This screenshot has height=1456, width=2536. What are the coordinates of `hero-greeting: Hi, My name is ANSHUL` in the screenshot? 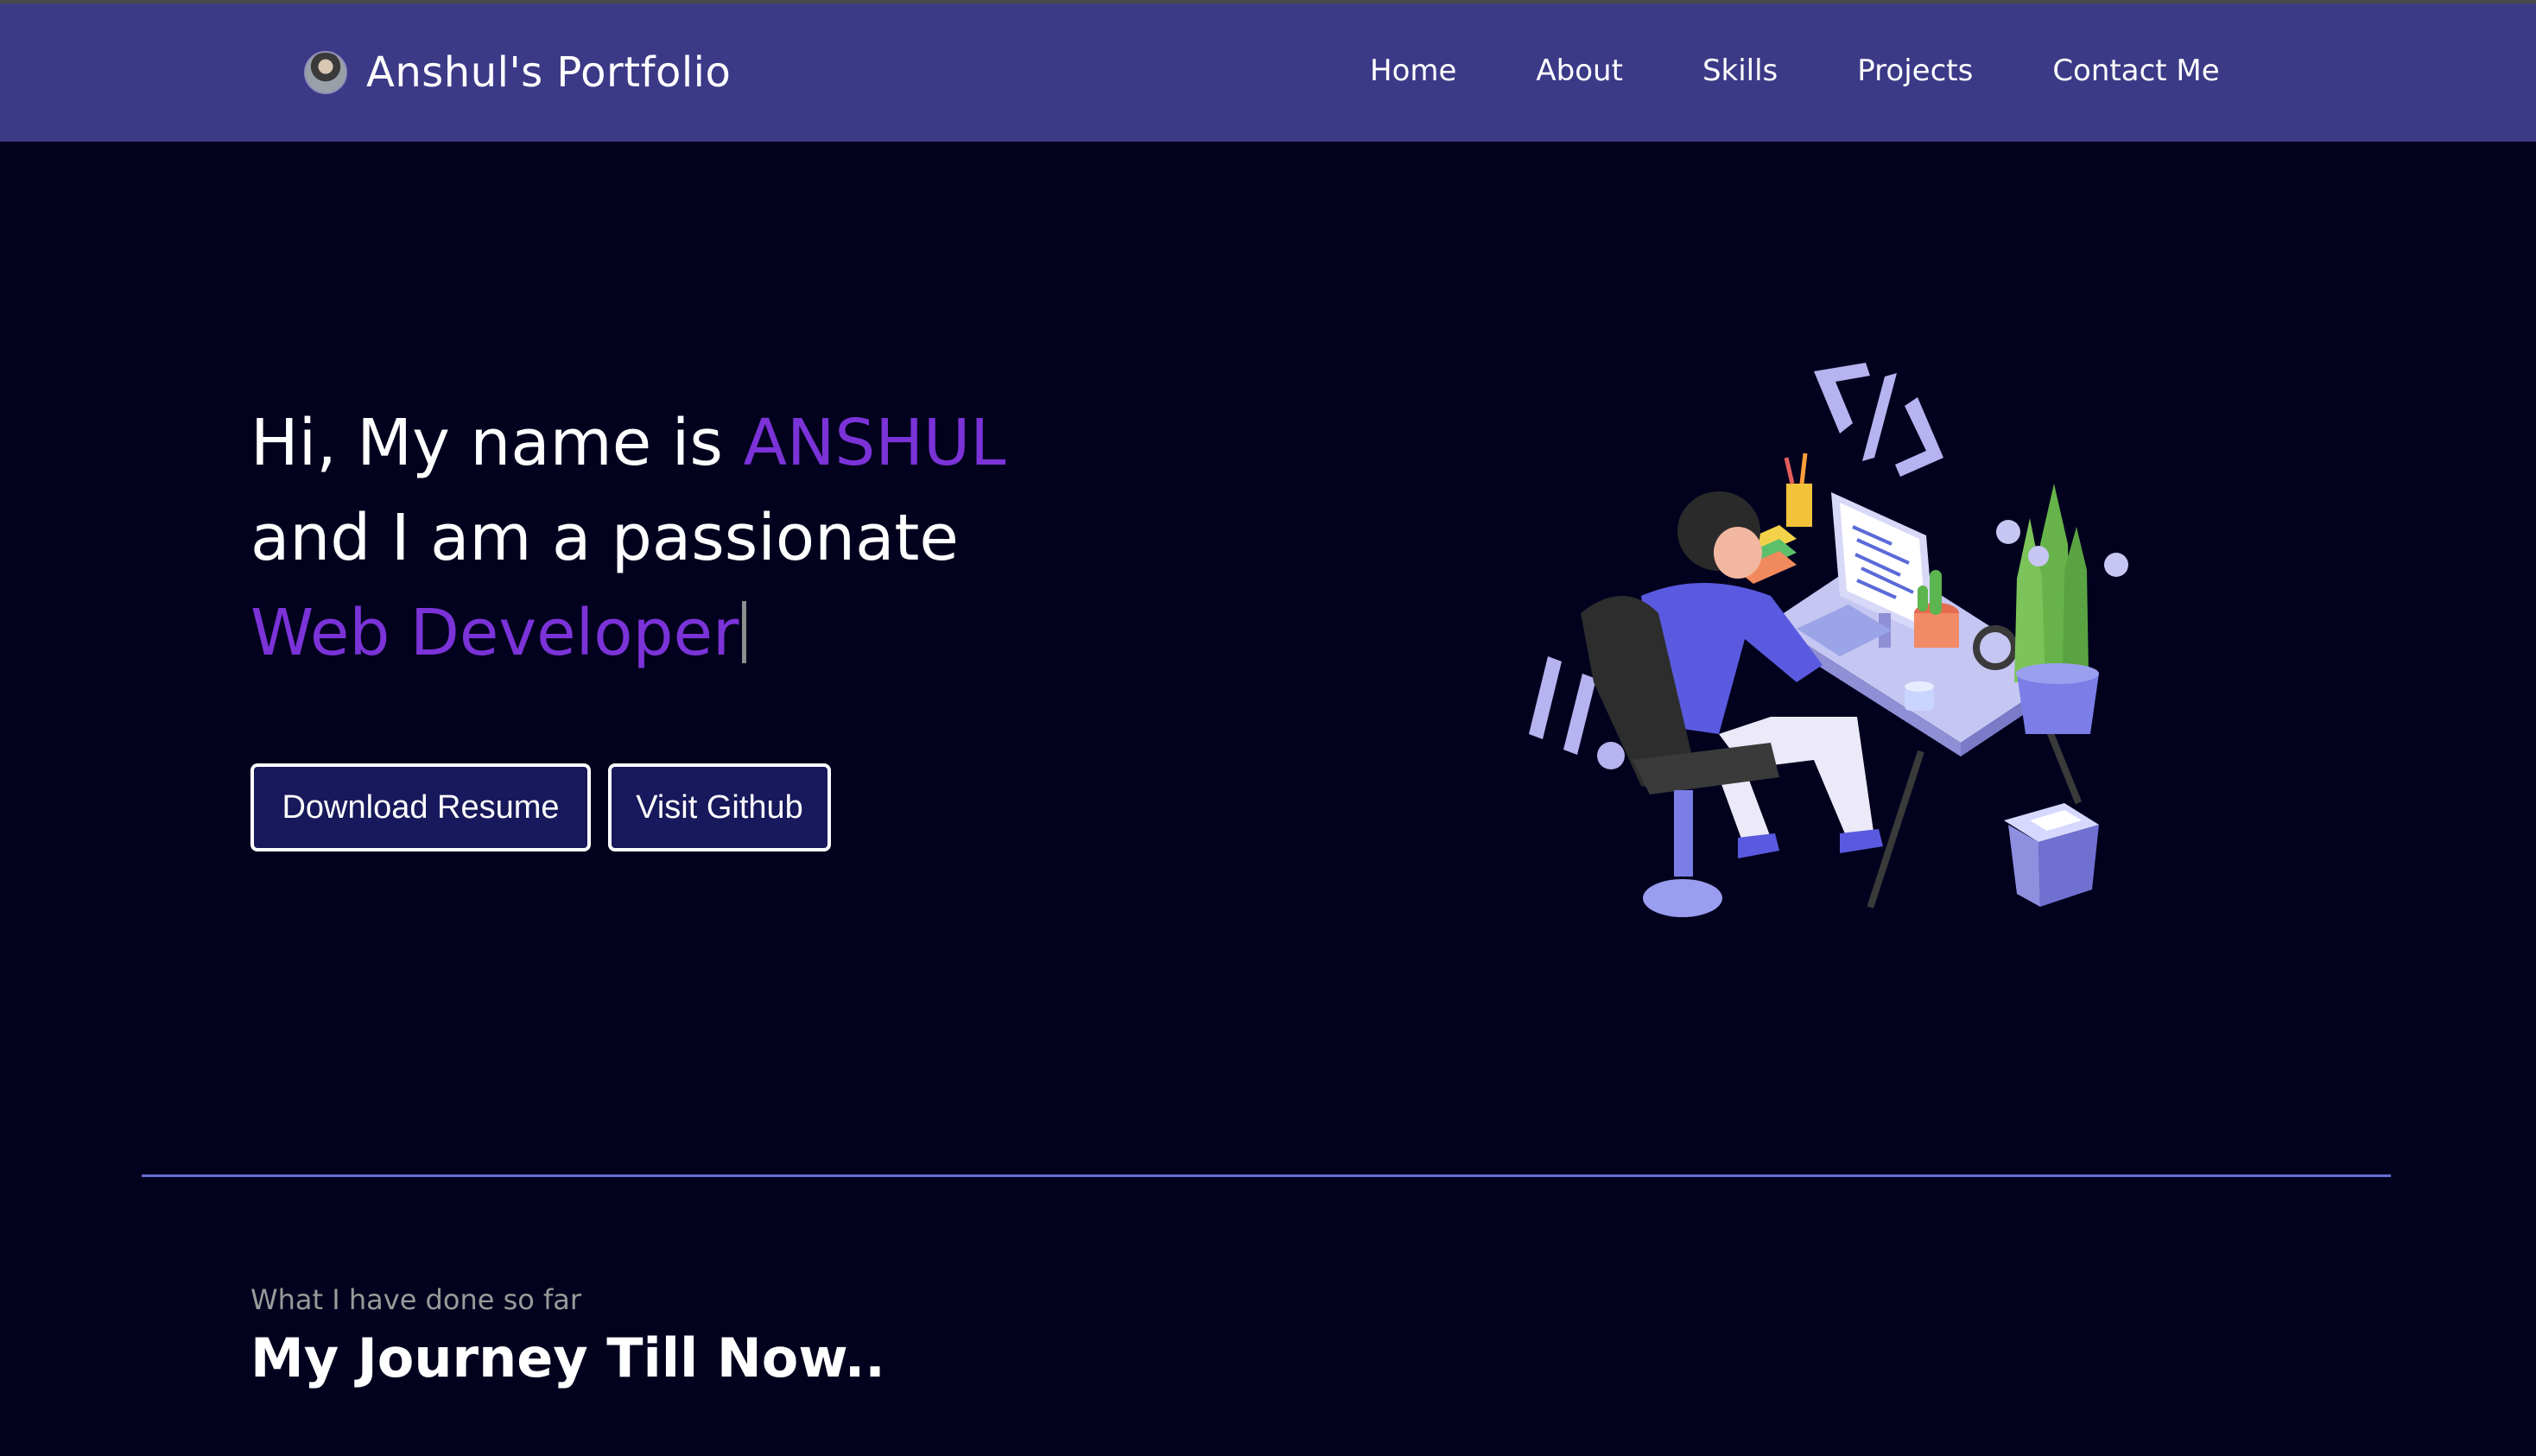 It's located at (627, 443).